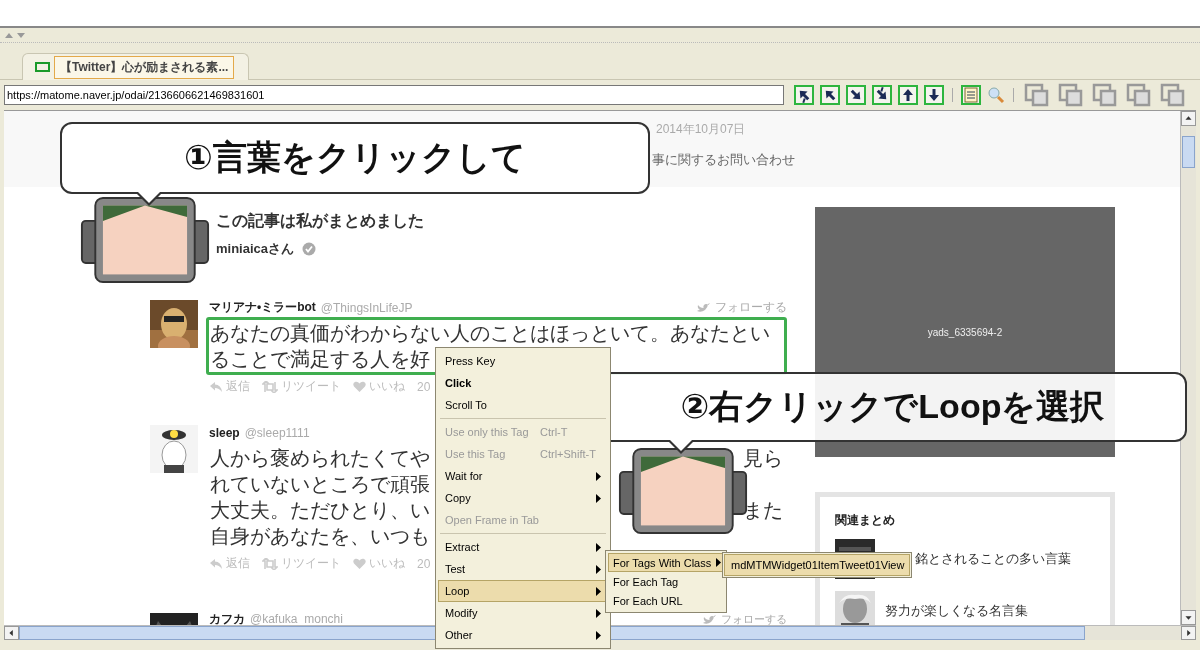  Describe the element at coordinates (865, 520) in the screenshot. I see `panel-title: 関連まとめ` at that location.